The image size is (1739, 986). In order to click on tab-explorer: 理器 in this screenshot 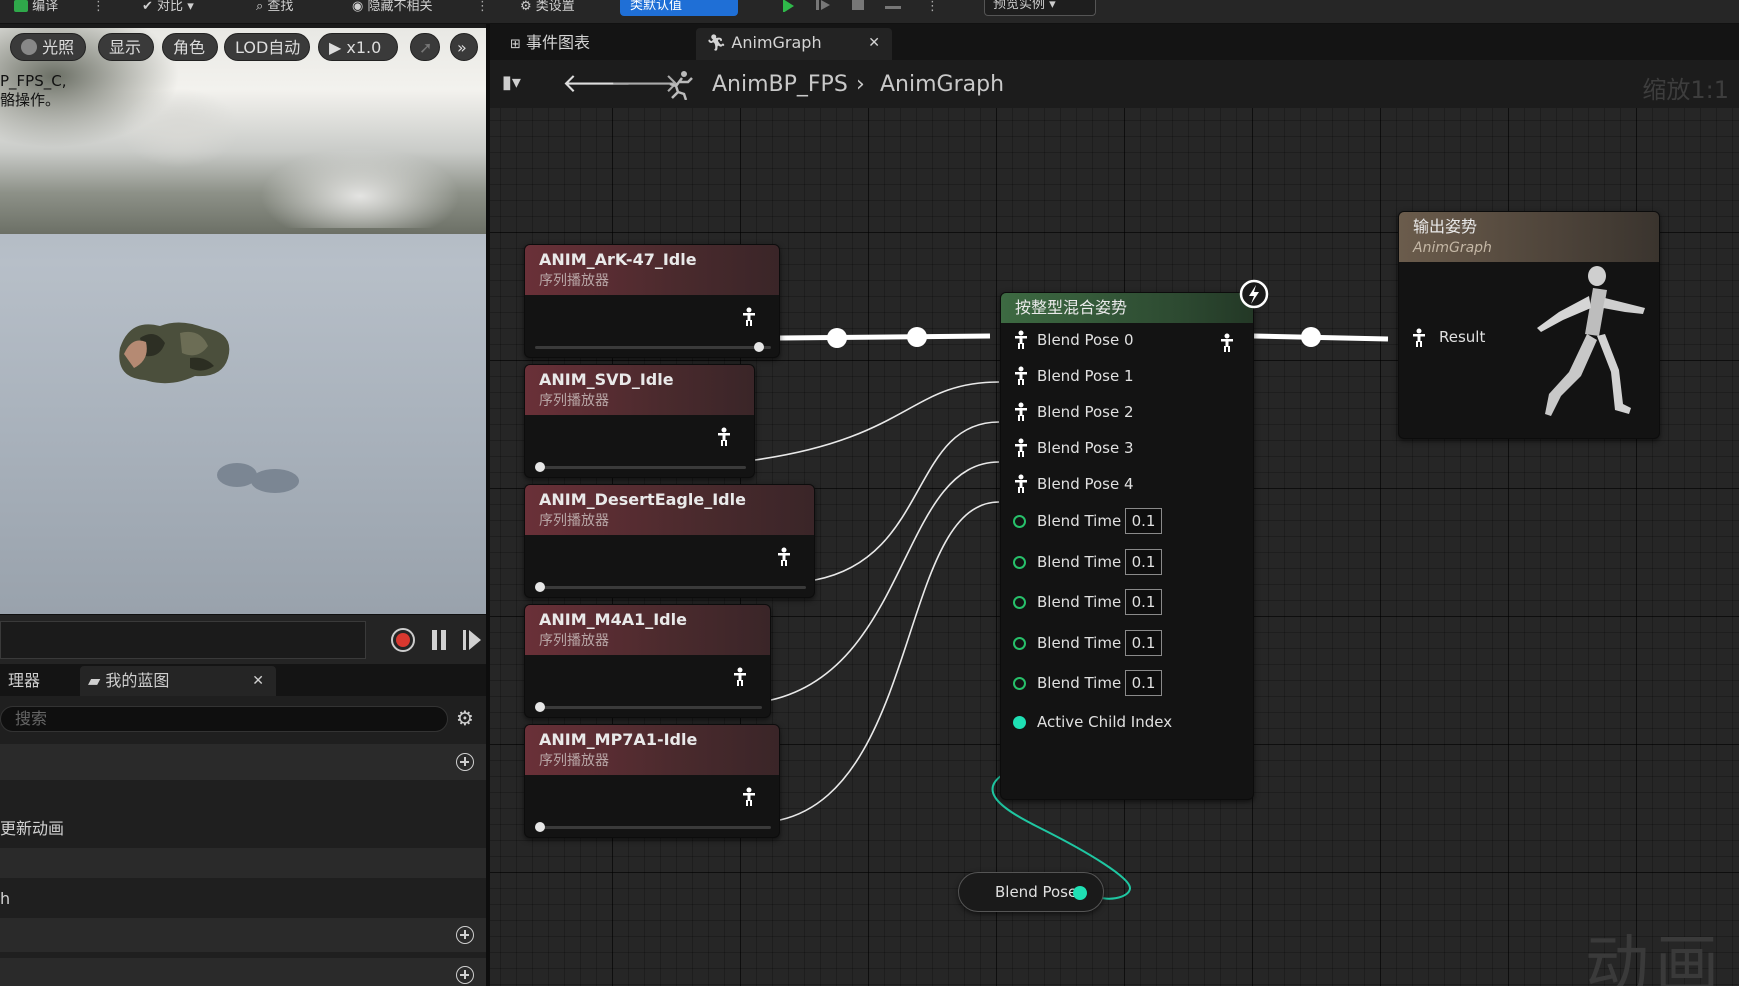, I will do `click(24, 681)`.